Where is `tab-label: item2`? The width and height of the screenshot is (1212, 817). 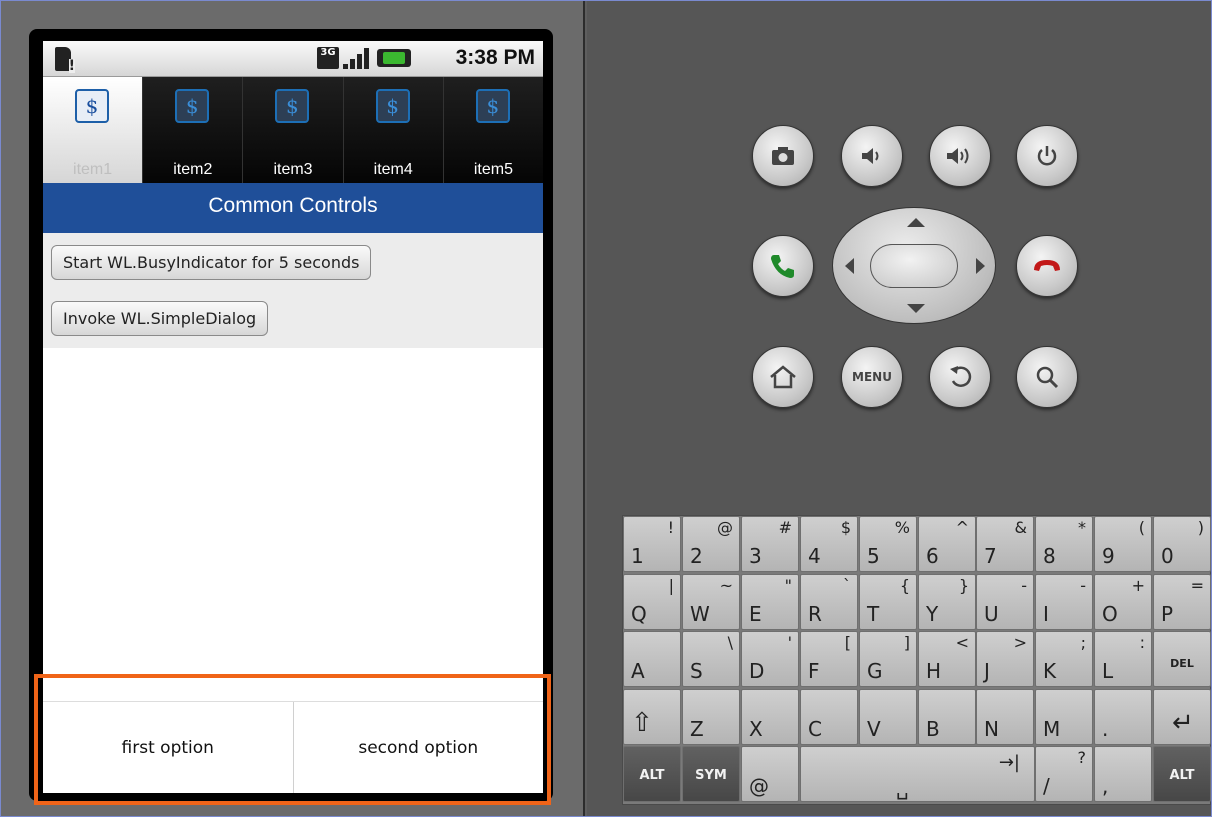 tab-label: item2 is located at coordinates (193, 169).